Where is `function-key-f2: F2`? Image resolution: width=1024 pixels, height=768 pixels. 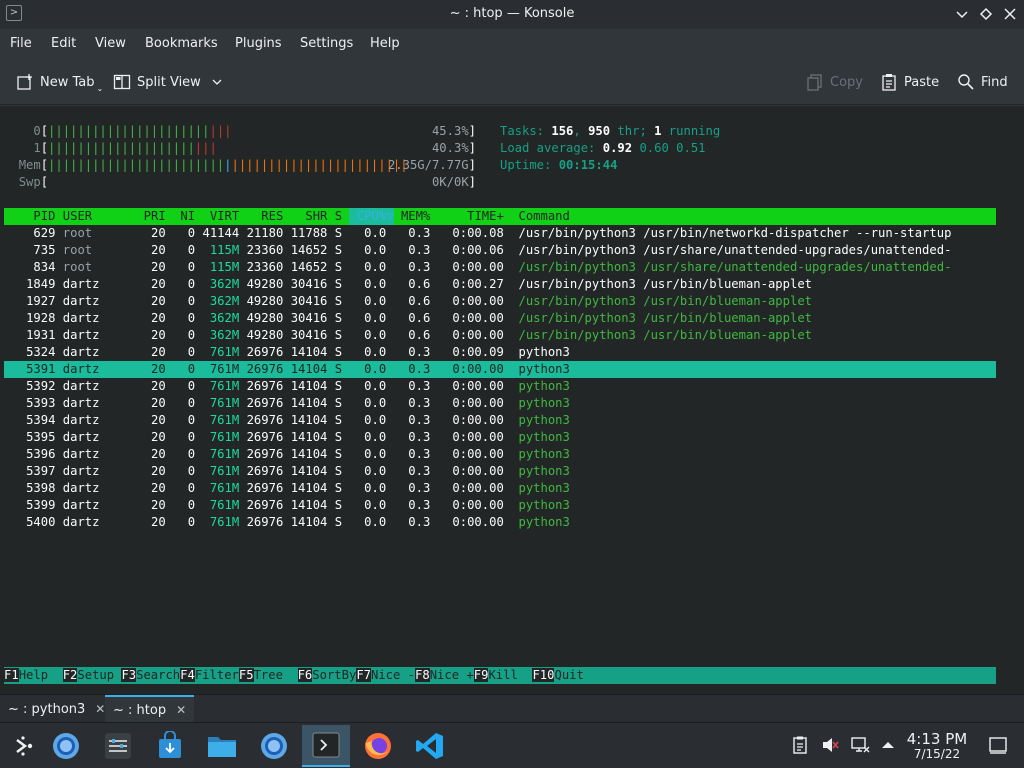 function-key-f2: F2 is located at coordinates (70, 675).